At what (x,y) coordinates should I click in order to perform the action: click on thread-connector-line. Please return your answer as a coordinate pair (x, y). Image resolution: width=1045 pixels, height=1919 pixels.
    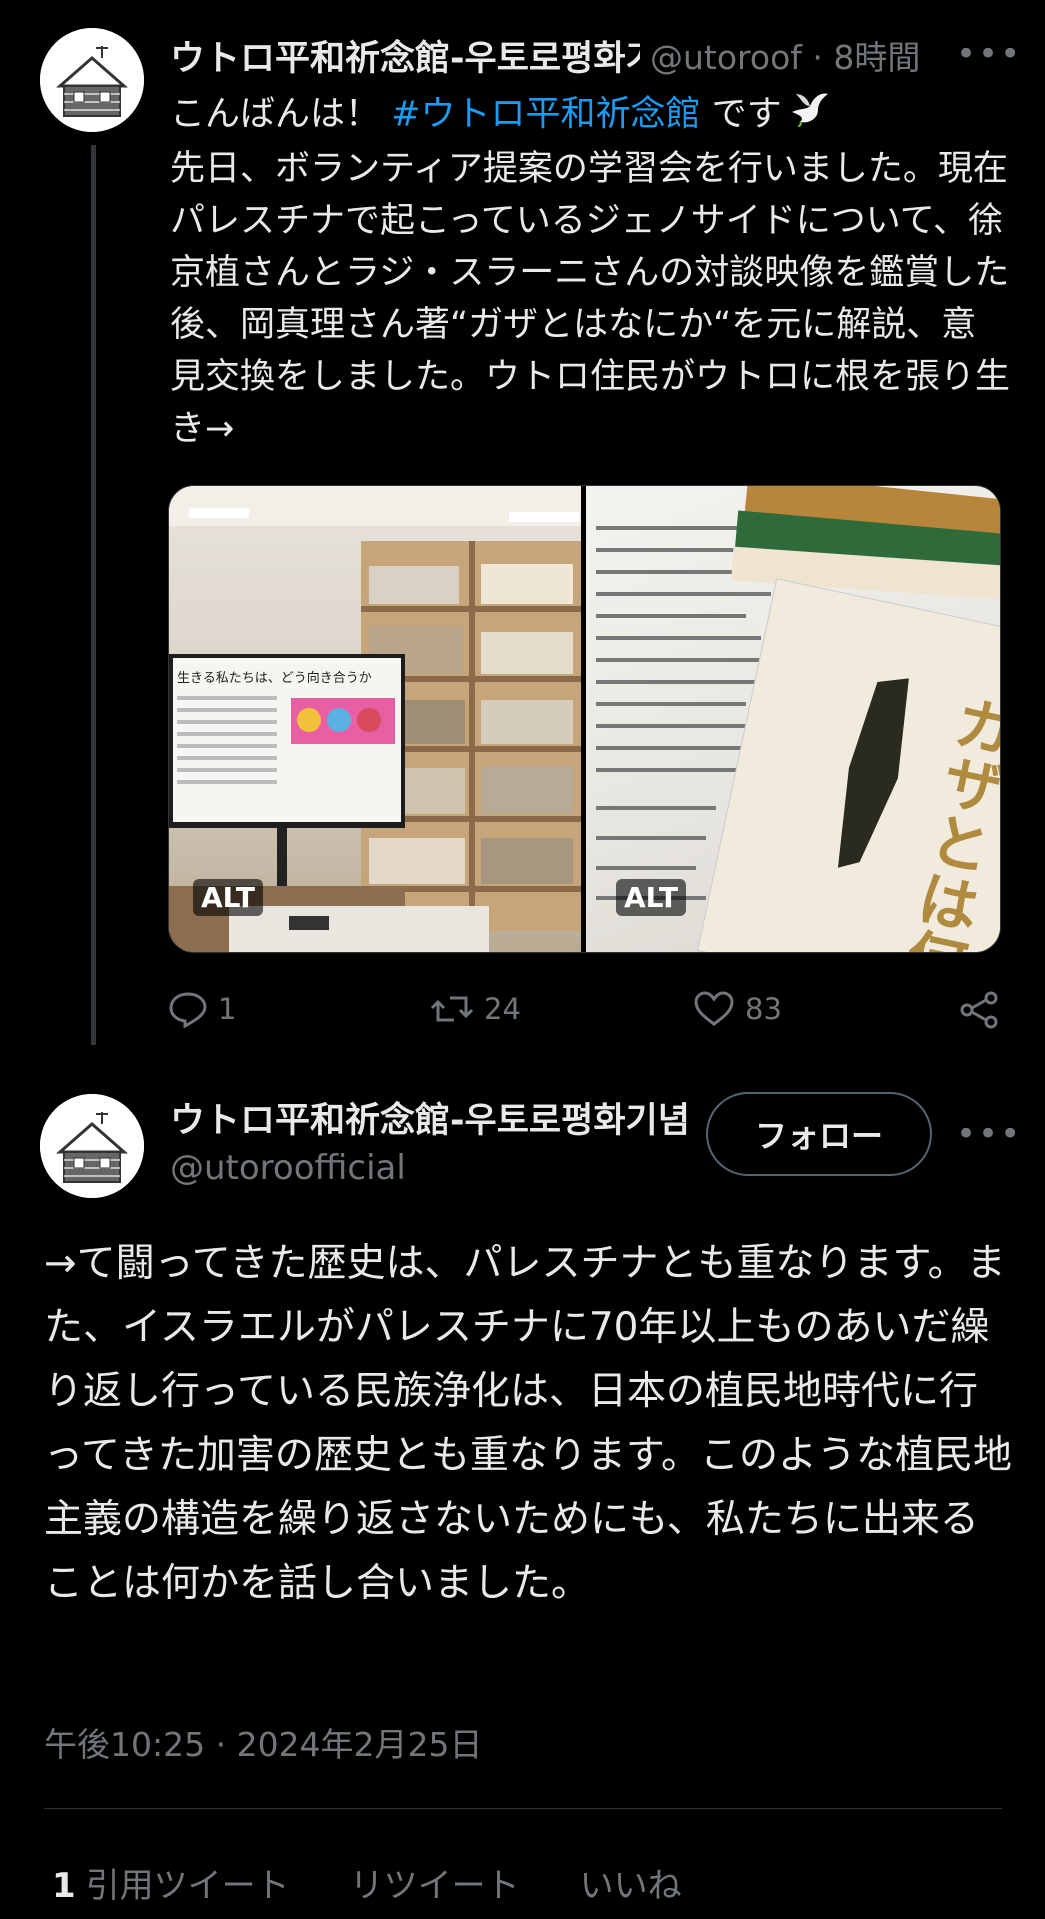
    Looking at the image, I should click on (93, 595).